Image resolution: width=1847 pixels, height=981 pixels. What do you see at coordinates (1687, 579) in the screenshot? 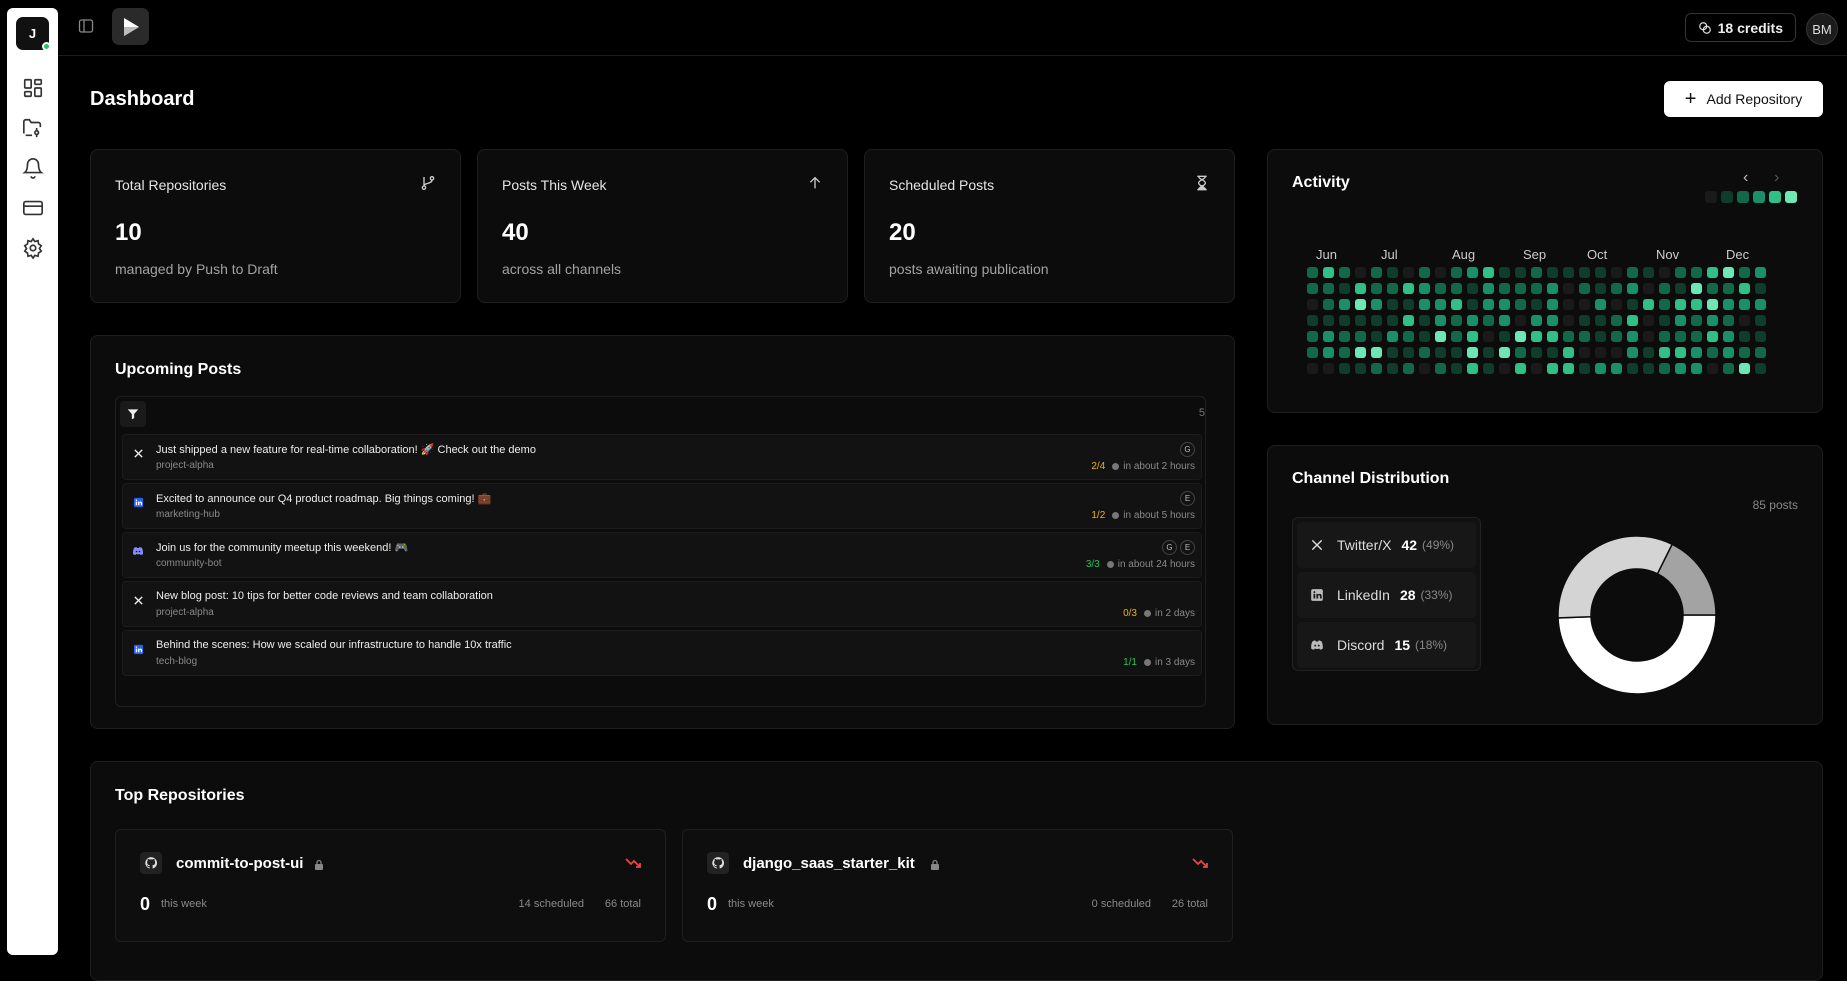
I see `donut-slice-discord` at bounding box center [1687, 579].